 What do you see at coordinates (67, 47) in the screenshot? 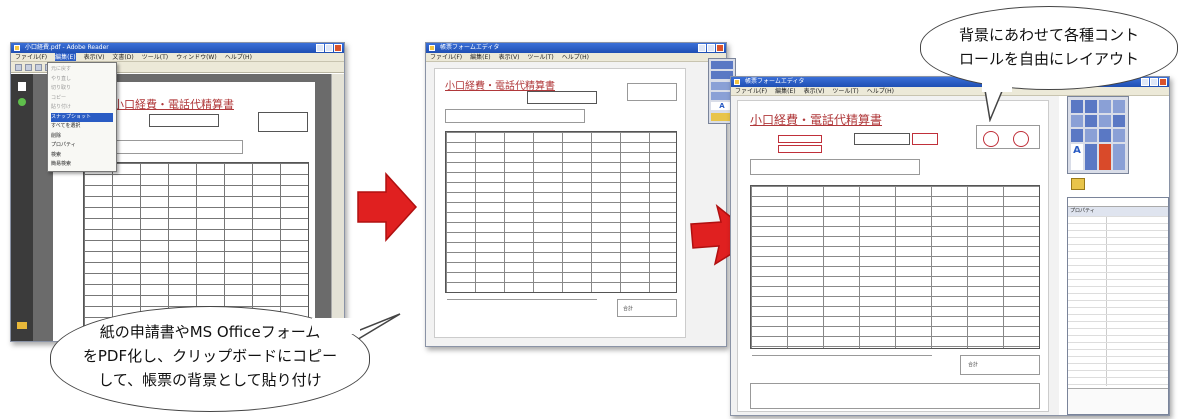
I see `left-window-title: 小口経費.pdf - Adobe Reader` at bounding box center [67, 47].